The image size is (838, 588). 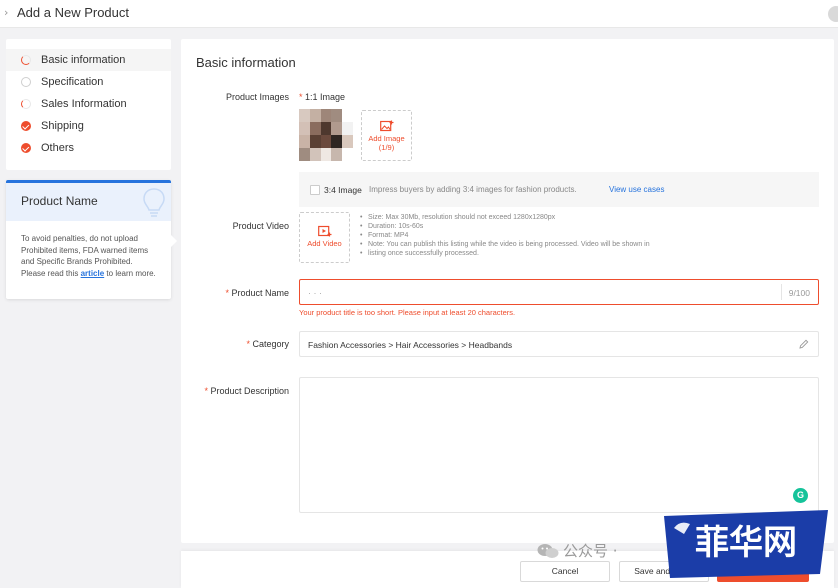 What do you see at coordinates (636, 189) in the screenshot?
I see `view-use-cases-link: View use cases` at bounding box center [636, 189].